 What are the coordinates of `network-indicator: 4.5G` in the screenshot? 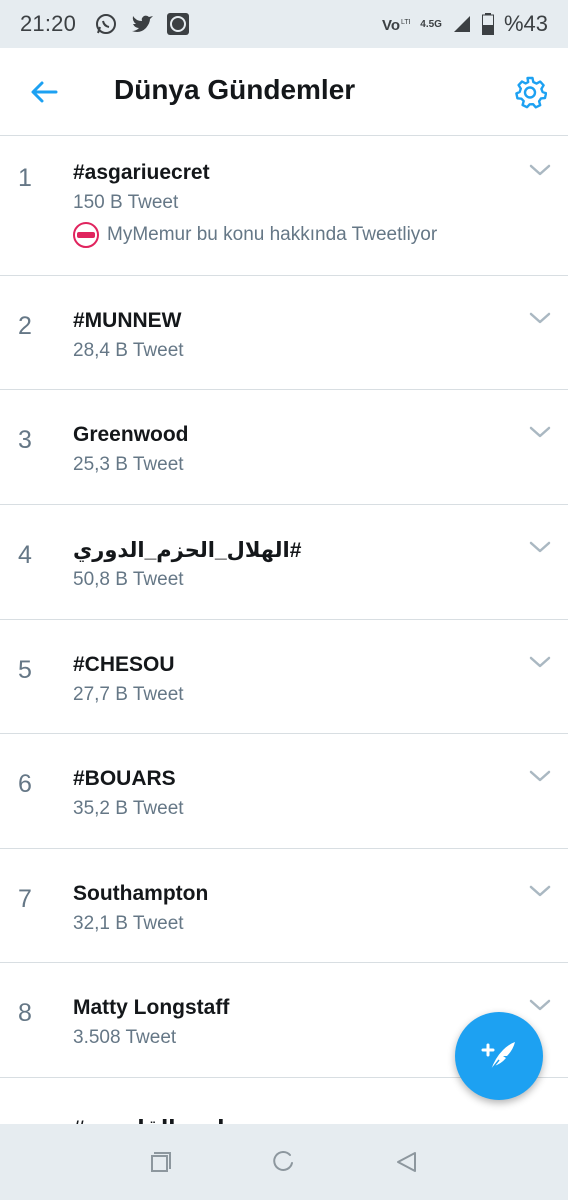 It's located at (431, 24).